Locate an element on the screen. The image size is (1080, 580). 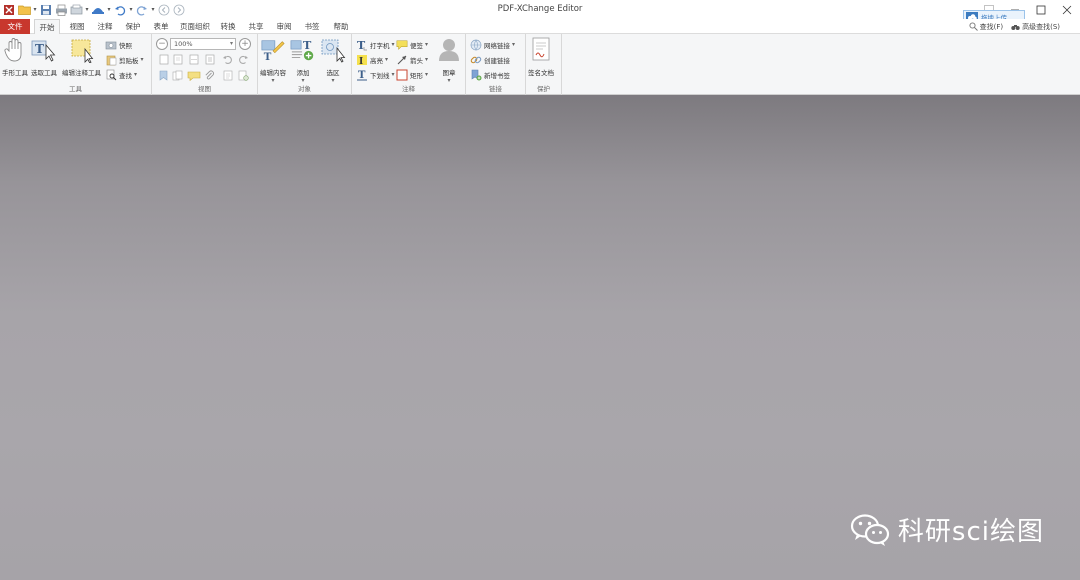
ribbon-tabs: 文件 开始 视图 注释 保护 表单 页面组织 转换 共享 审阅 书签 帮助 is located at coordinates (540, 27).